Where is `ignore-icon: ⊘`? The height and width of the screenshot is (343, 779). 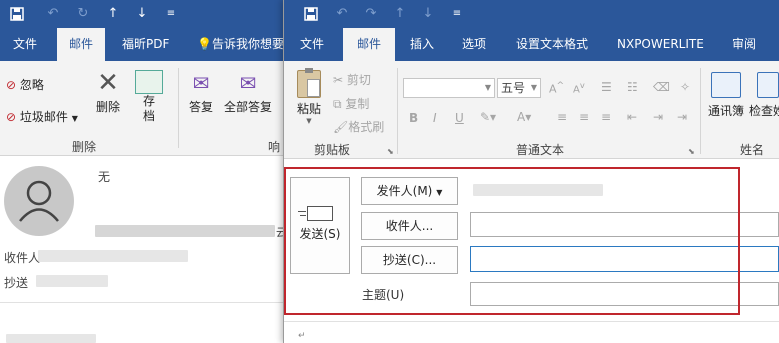
ignore-icon: ⊘ is located at coordinates (11, 85).